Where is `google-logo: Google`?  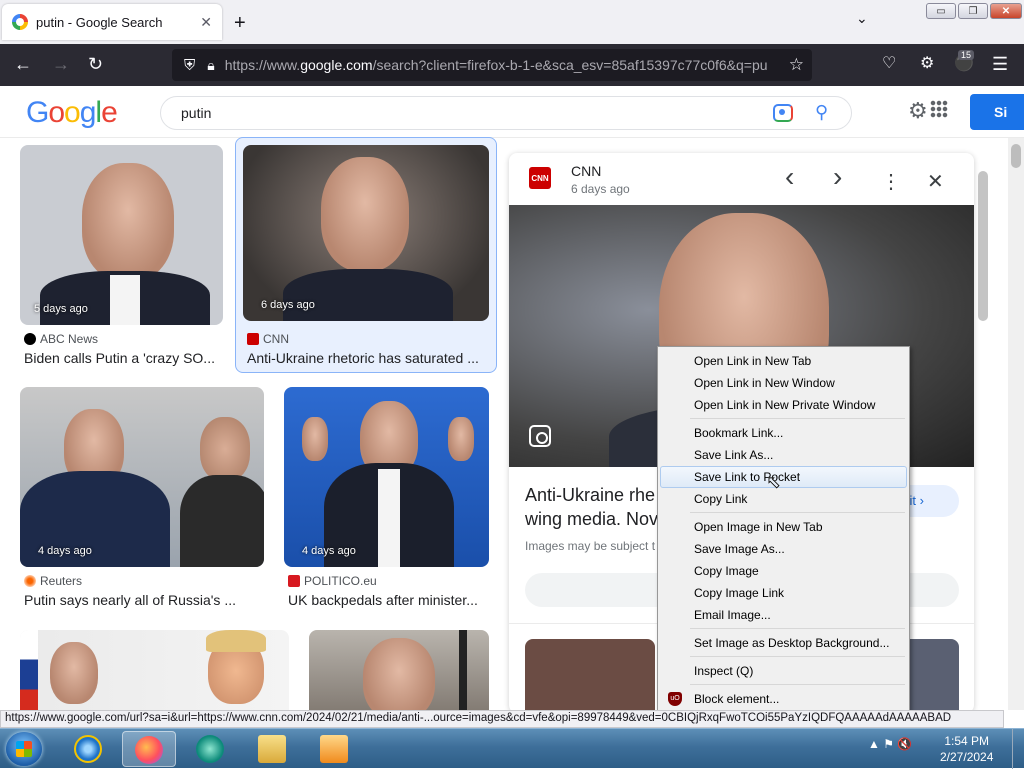
google-logo: Google is located at coordinates (72, 113).